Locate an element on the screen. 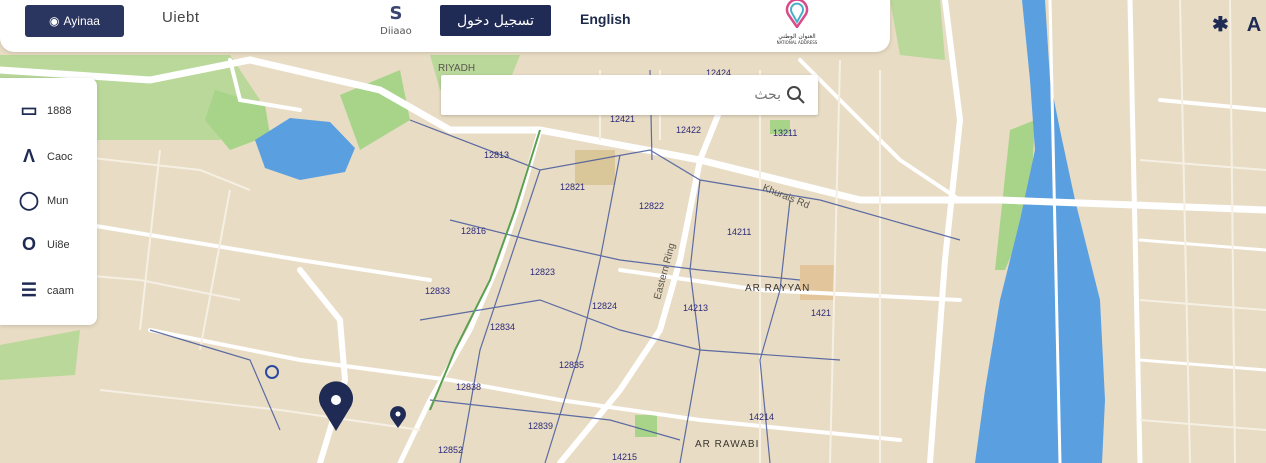 This screenshot has width=1266, height=463. zip-label: 13211 is located at coordinates (785, 133).